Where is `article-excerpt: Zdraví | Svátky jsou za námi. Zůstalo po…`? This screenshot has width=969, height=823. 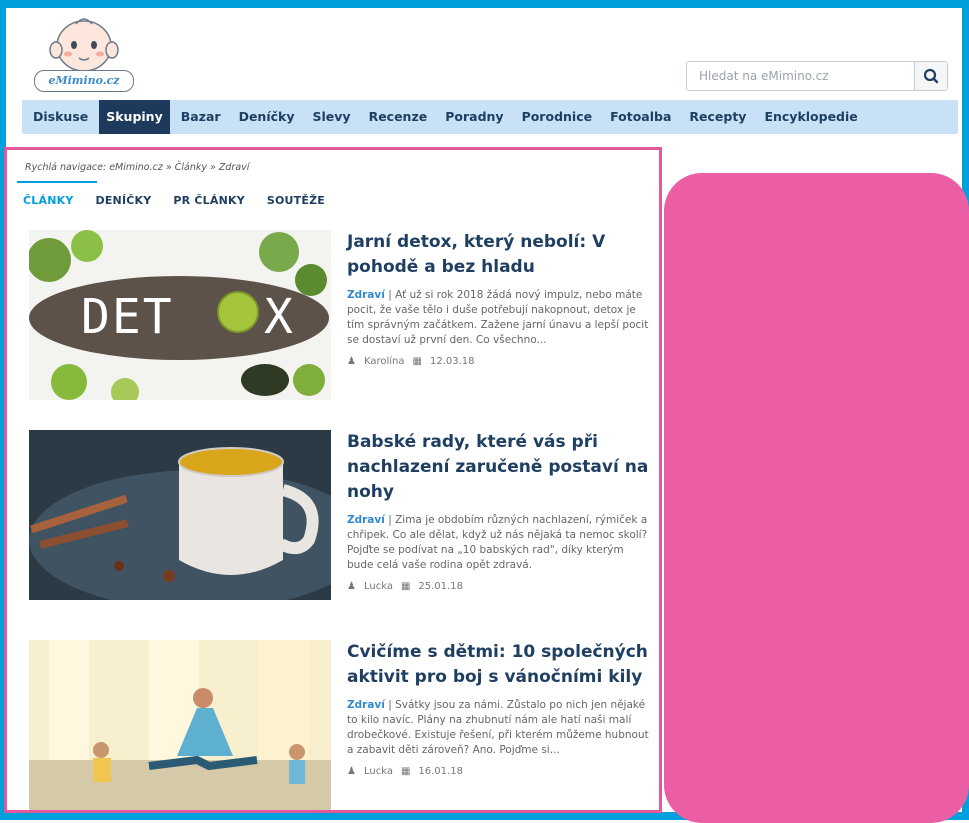
article-excerpt: Zdraví | Svátky jsou za námi. Zůstalo po… is located at coordinates (498, 728).